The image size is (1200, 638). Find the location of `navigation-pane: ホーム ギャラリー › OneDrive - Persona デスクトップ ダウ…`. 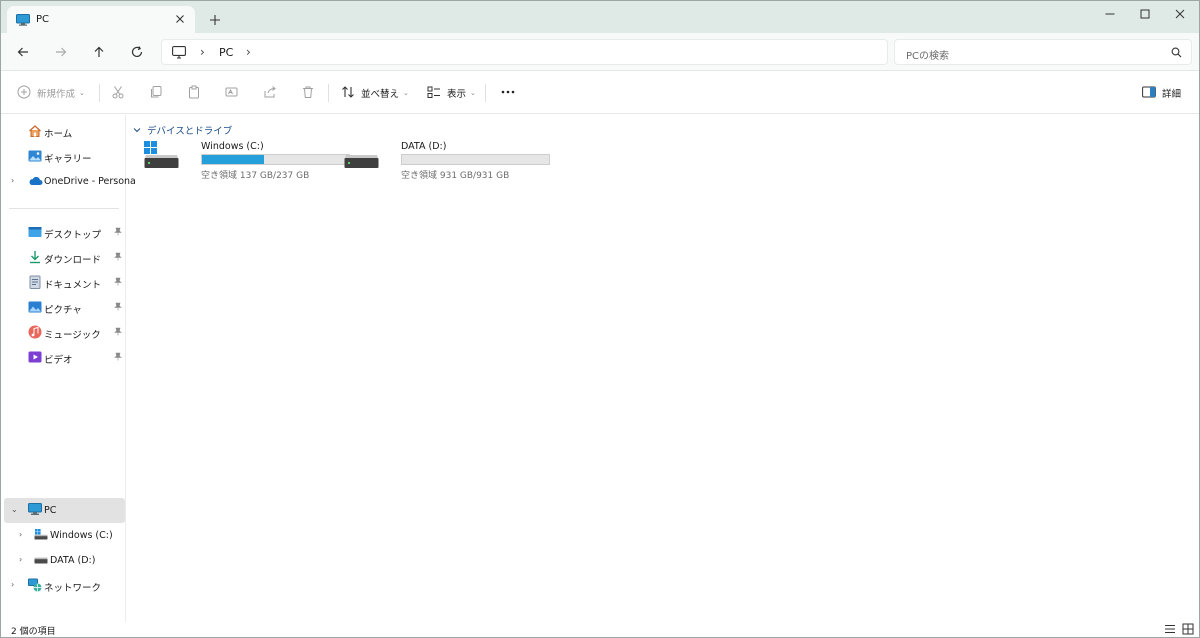

navigation-pane: ホーム ギャラリー › OneDrive - Persona デスクトップ ダウ… is located at coordinates (68, 368).